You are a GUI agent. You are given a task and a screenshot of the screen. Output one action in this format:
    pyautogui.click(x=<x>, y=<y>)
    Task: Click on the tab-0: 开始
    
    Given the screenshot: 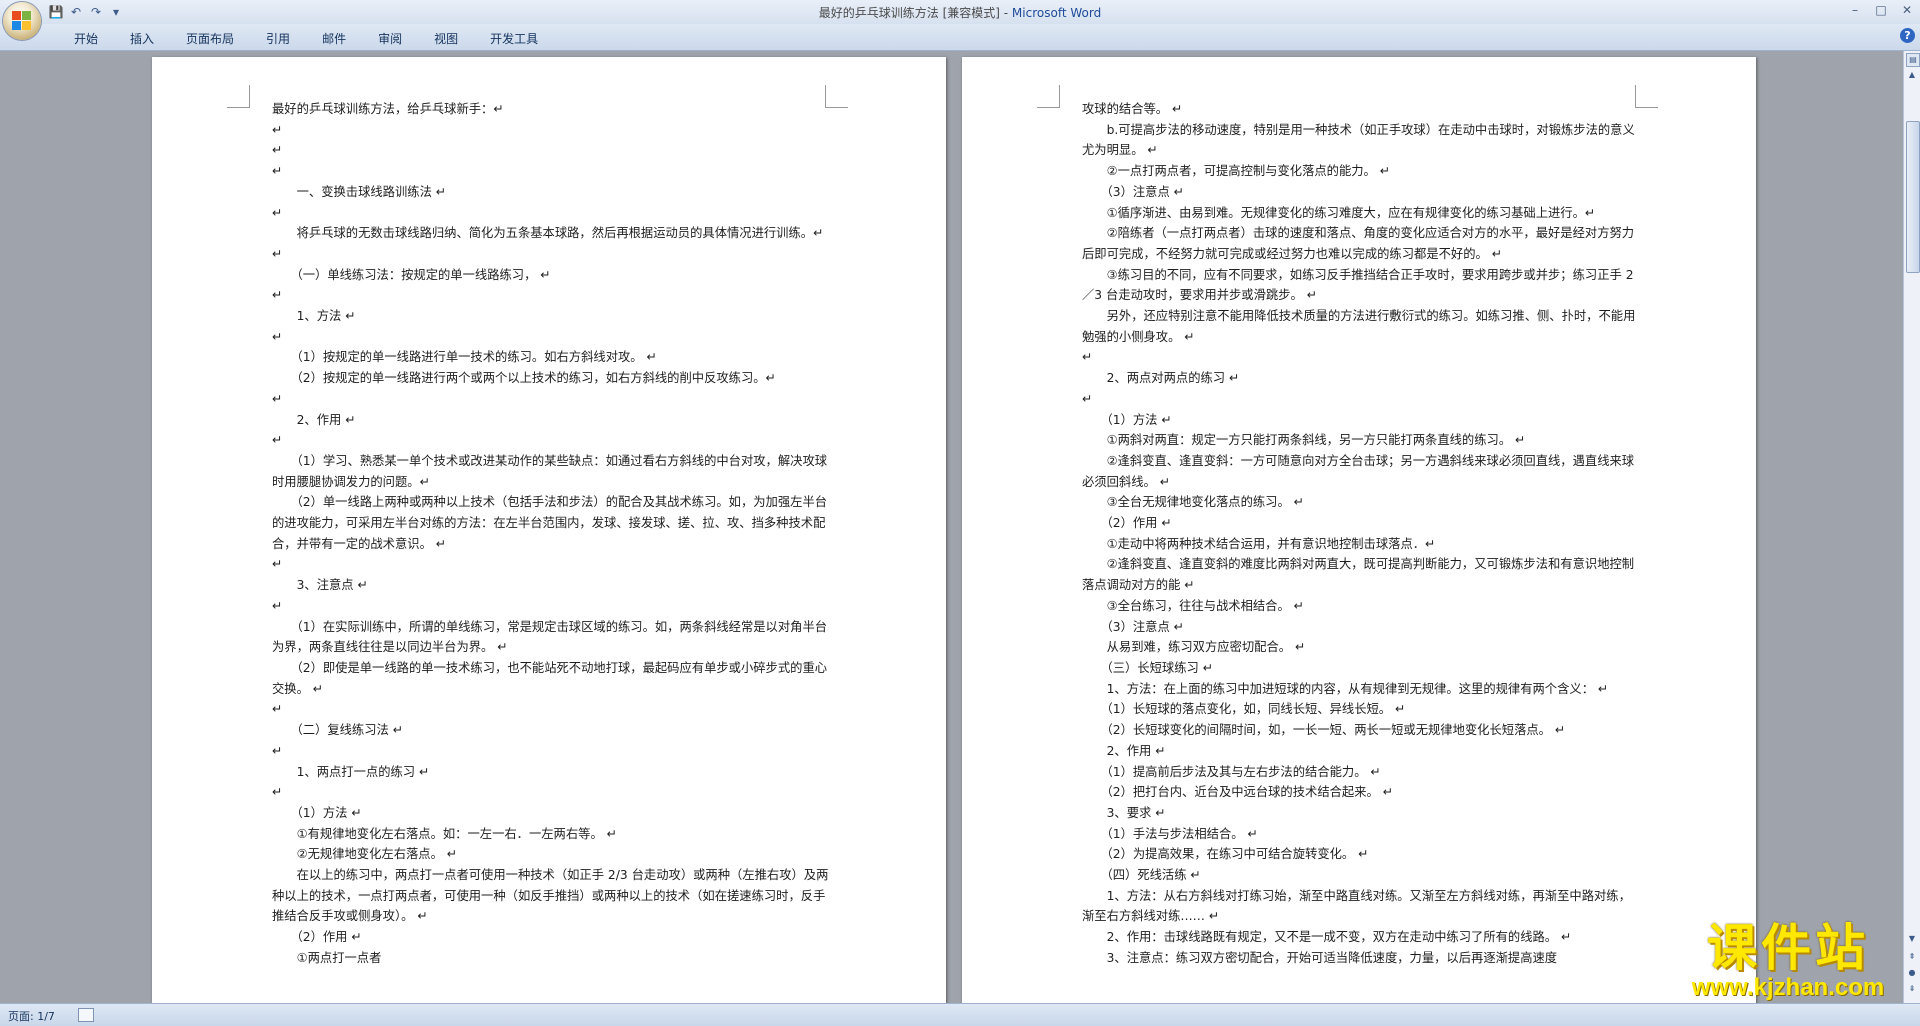 What is the action you would take?
    pyautogui.click(x=86, y=38)
    